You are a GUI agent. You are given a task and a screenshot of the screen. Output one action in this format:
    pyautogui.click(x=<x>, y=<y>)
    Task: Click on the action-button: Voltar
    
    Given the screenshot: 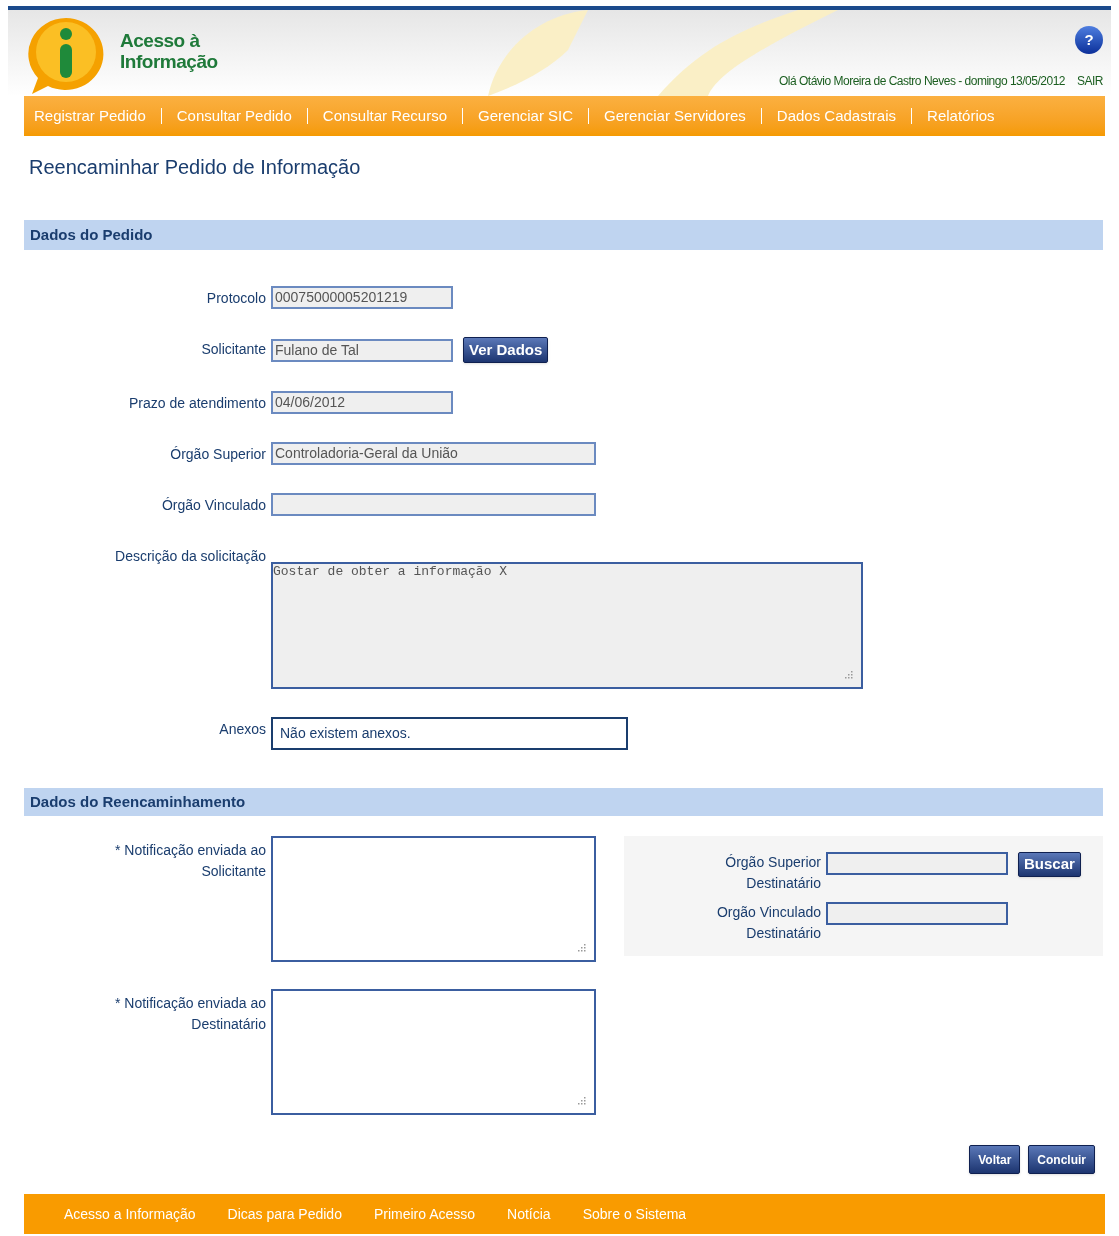 What is the action you would take?
    pyautogui.click(x=995, y=1159)
    